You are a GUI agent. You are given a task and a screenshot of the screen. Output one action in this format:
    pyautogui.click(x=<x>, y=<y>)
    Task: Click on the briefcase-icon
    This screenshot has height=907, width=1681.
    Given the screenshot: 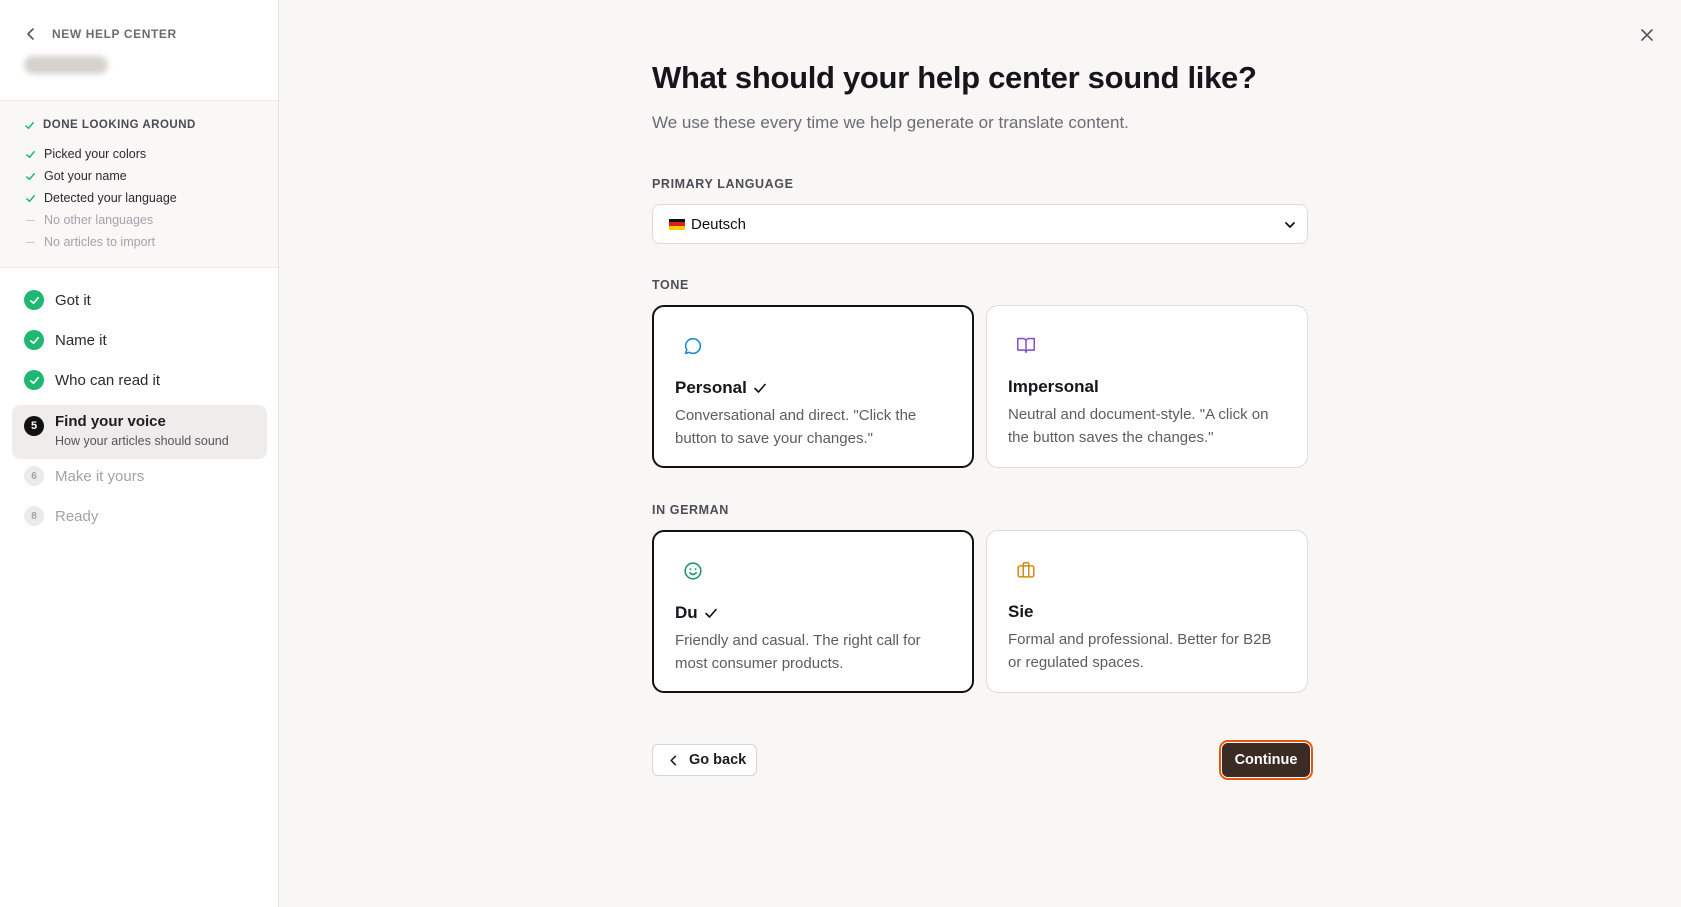 What is the action you would take?
    pyautogui.click(x=1026, y=569)
    